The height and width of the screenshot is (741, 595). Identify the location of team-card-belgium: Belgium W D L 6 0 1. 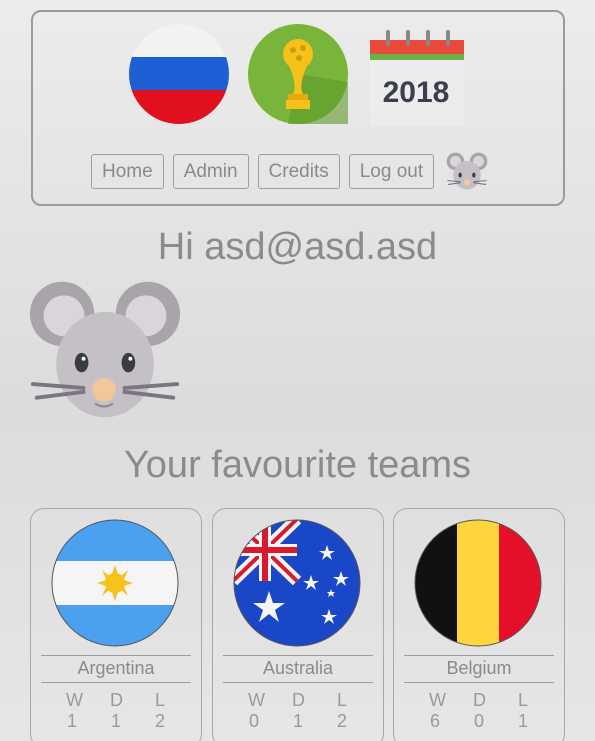
(479, 624).